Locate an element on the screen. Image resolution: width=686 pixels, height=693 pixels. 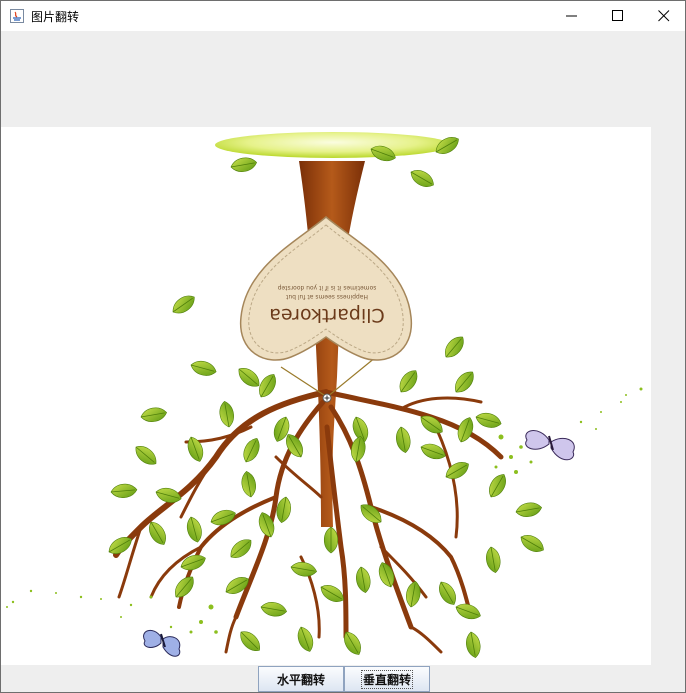
minimize-icon is located at coordinates (571, 16).